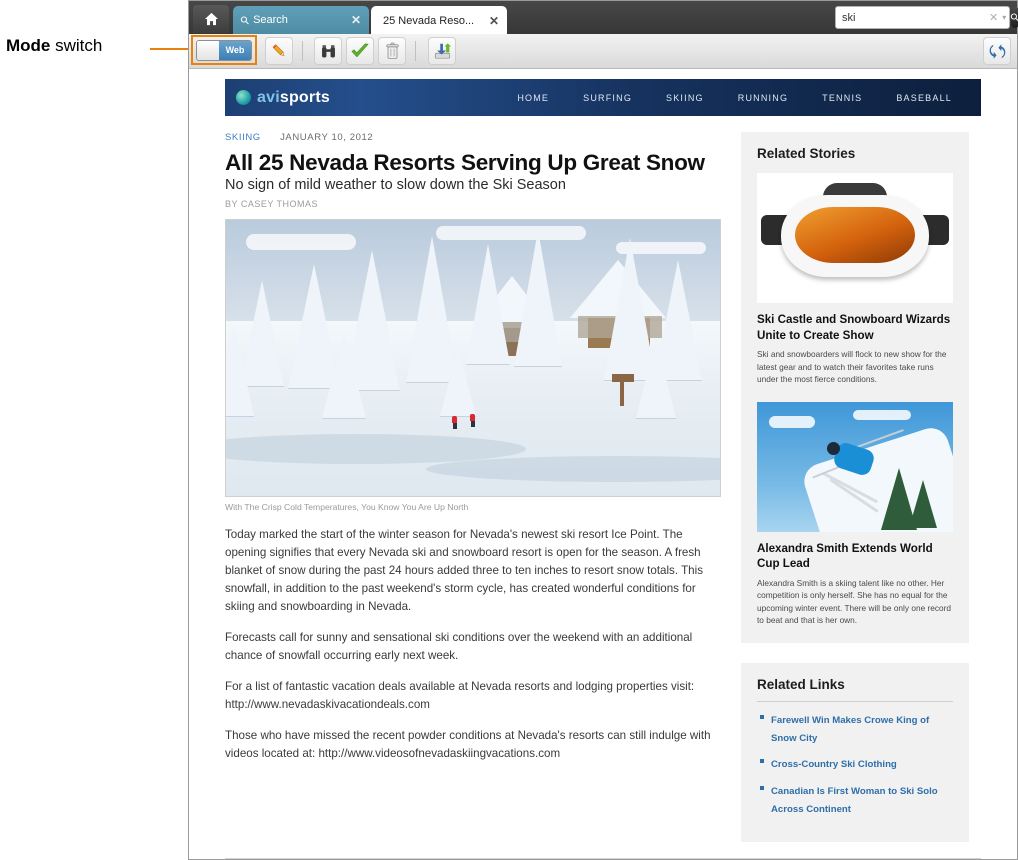  I want to click on mode-switch-toggle: Web, so click(224, 50).